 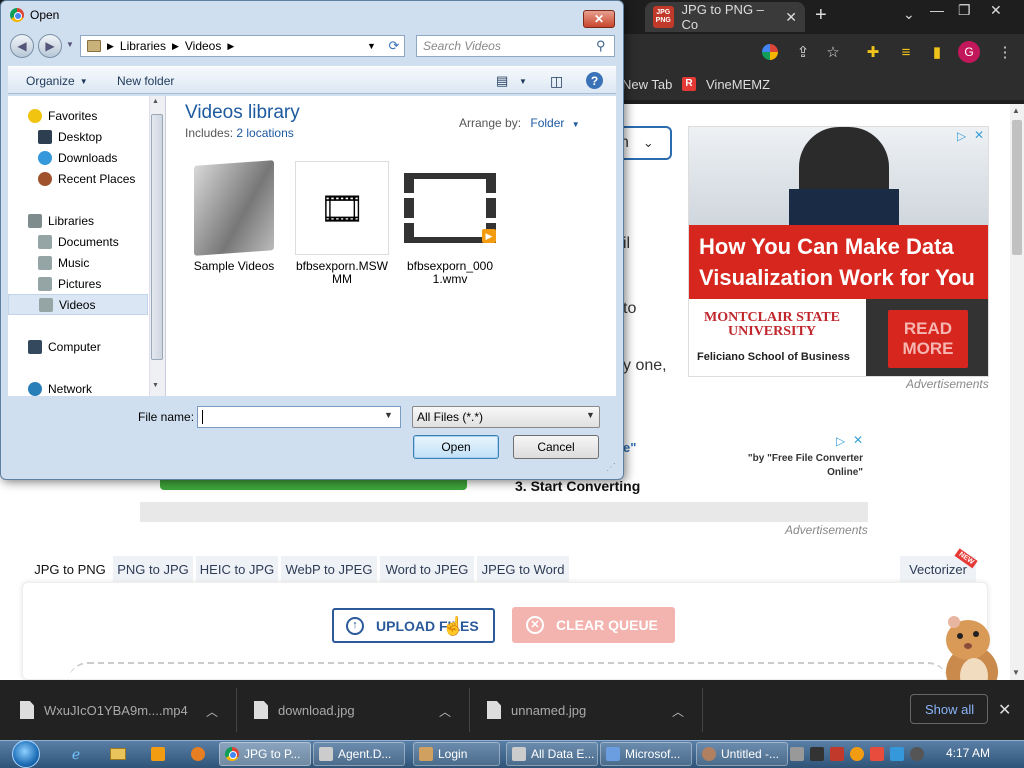 What do you see at coordinates (388, 415) in the screenshot?
I see `file-name-dropdown-icon: ▼` at bounding box center [388, 415].